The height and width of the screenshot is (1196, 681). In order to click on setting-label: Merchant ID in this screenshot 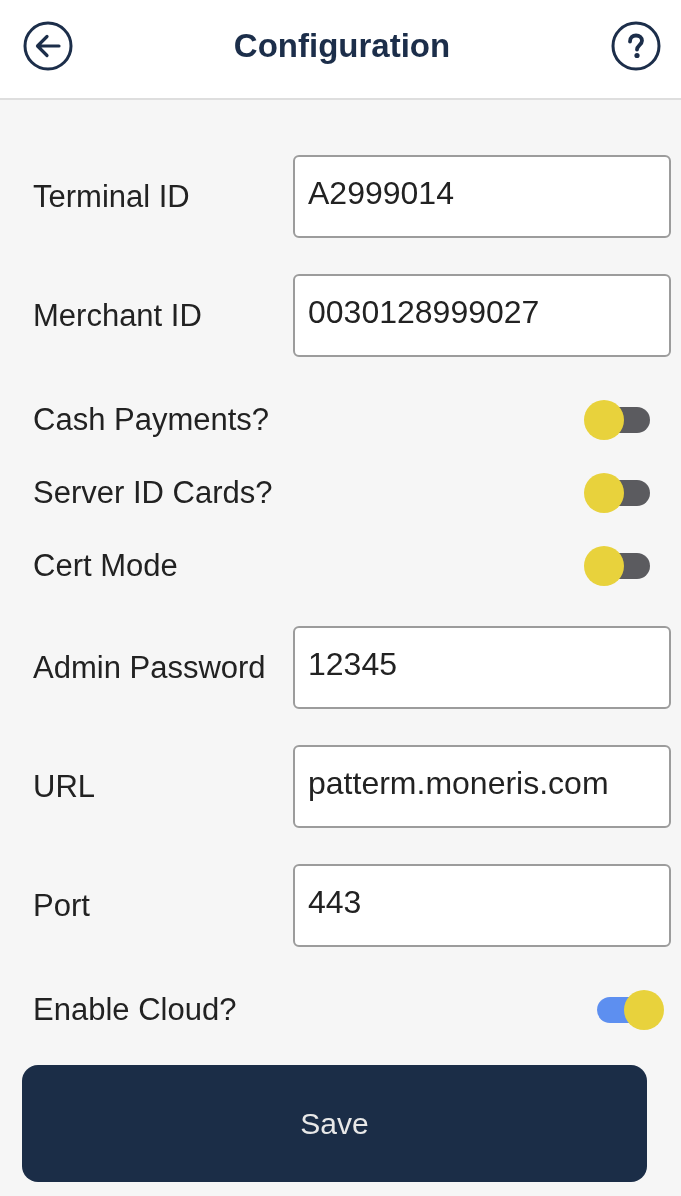, I will do `click(117, 315)`.